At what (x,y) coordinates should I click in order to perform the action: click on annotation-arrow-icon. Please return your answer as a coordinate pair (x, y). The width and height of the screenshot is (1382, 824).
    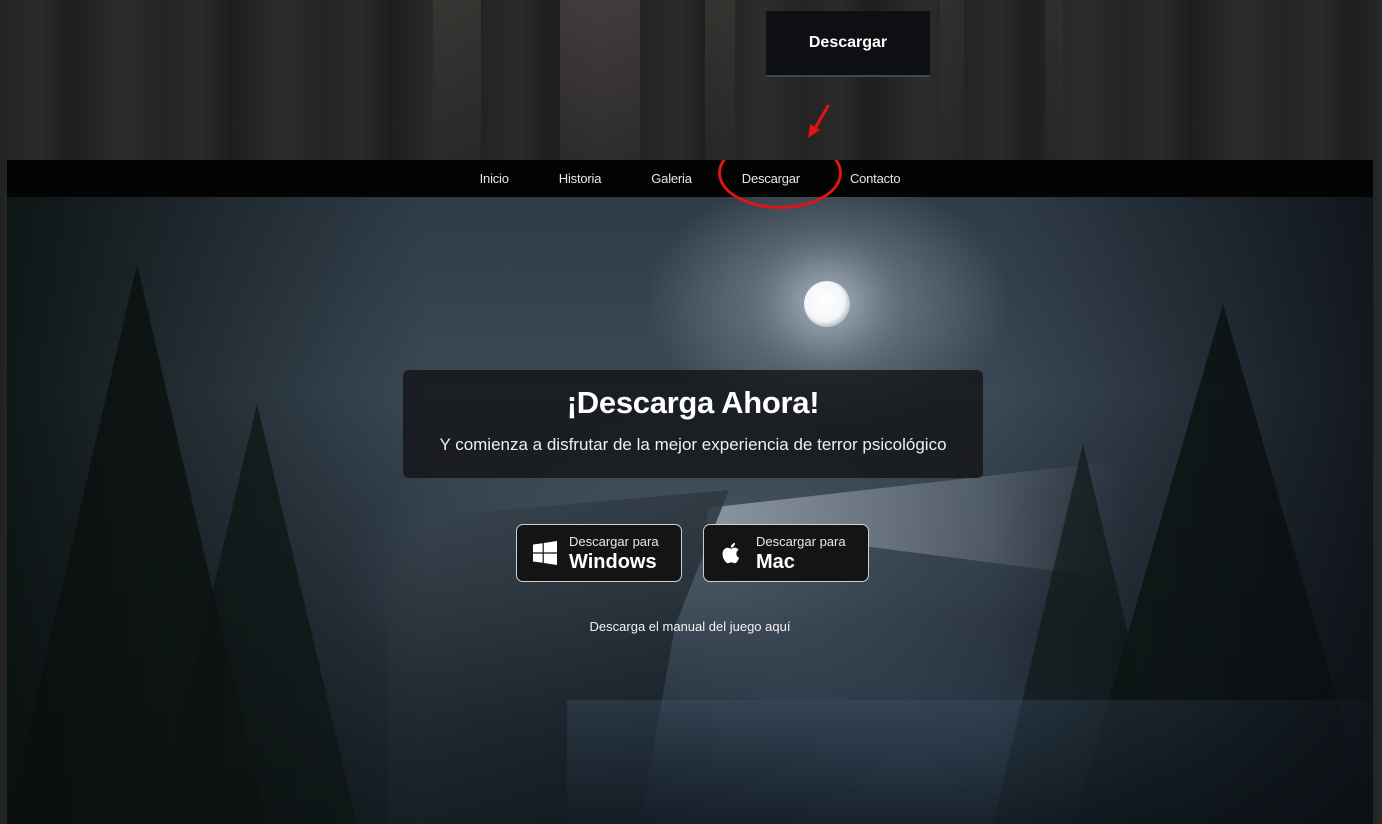
    Looking at the image, I should click on (819, 121).